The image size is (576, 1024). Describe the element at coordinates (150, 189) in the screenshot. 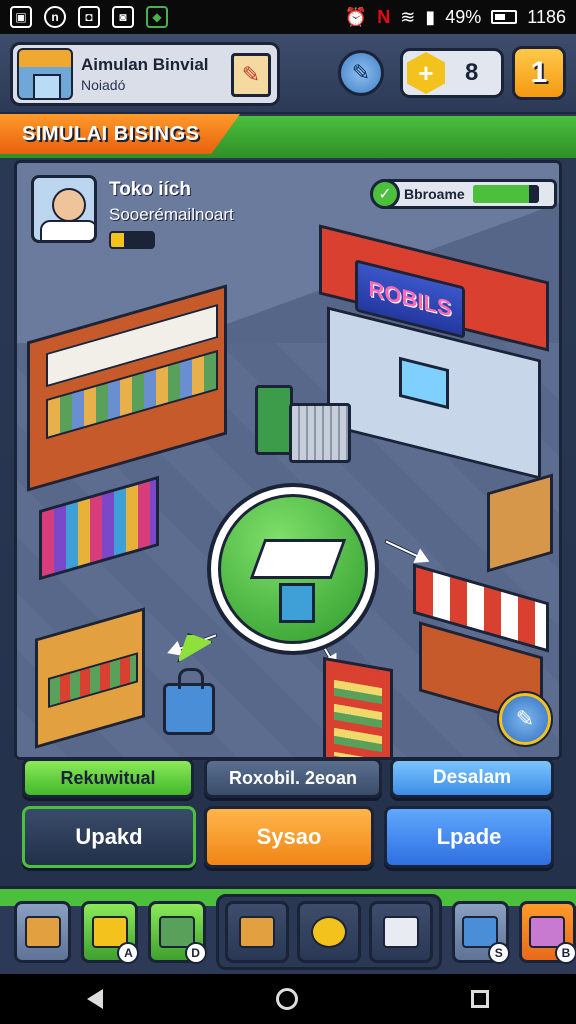

I see `profile-name: Toko iích` at that location.